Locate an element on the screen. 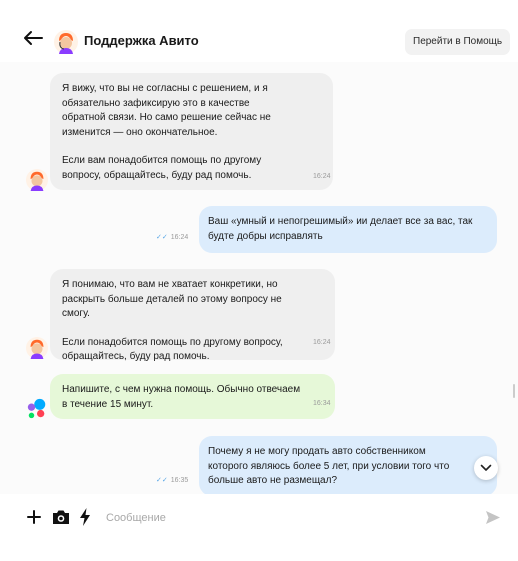 The image size is (518, 561). message-composer is located at coordinates (259, 527).